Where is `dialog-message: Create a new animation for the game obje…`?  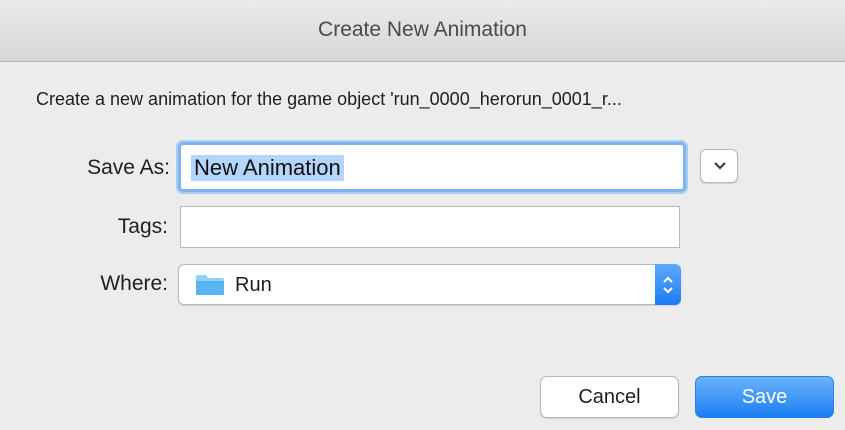 dialog-message: Create a new animation for the game obje… is located at coordinates (329, 99).